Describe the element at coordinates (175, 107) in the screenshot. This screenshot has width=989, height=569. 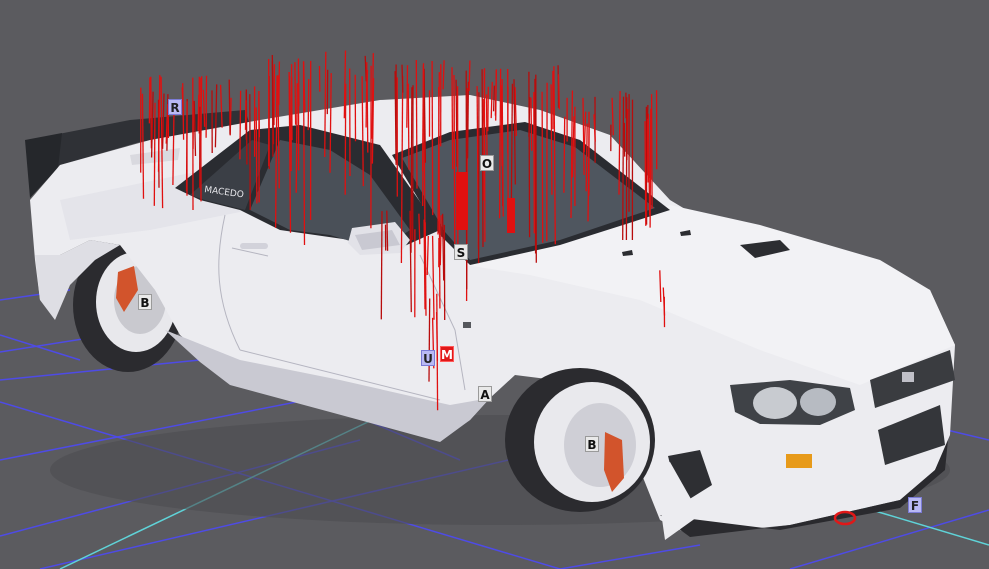
I see `marker-r: R` at that location.